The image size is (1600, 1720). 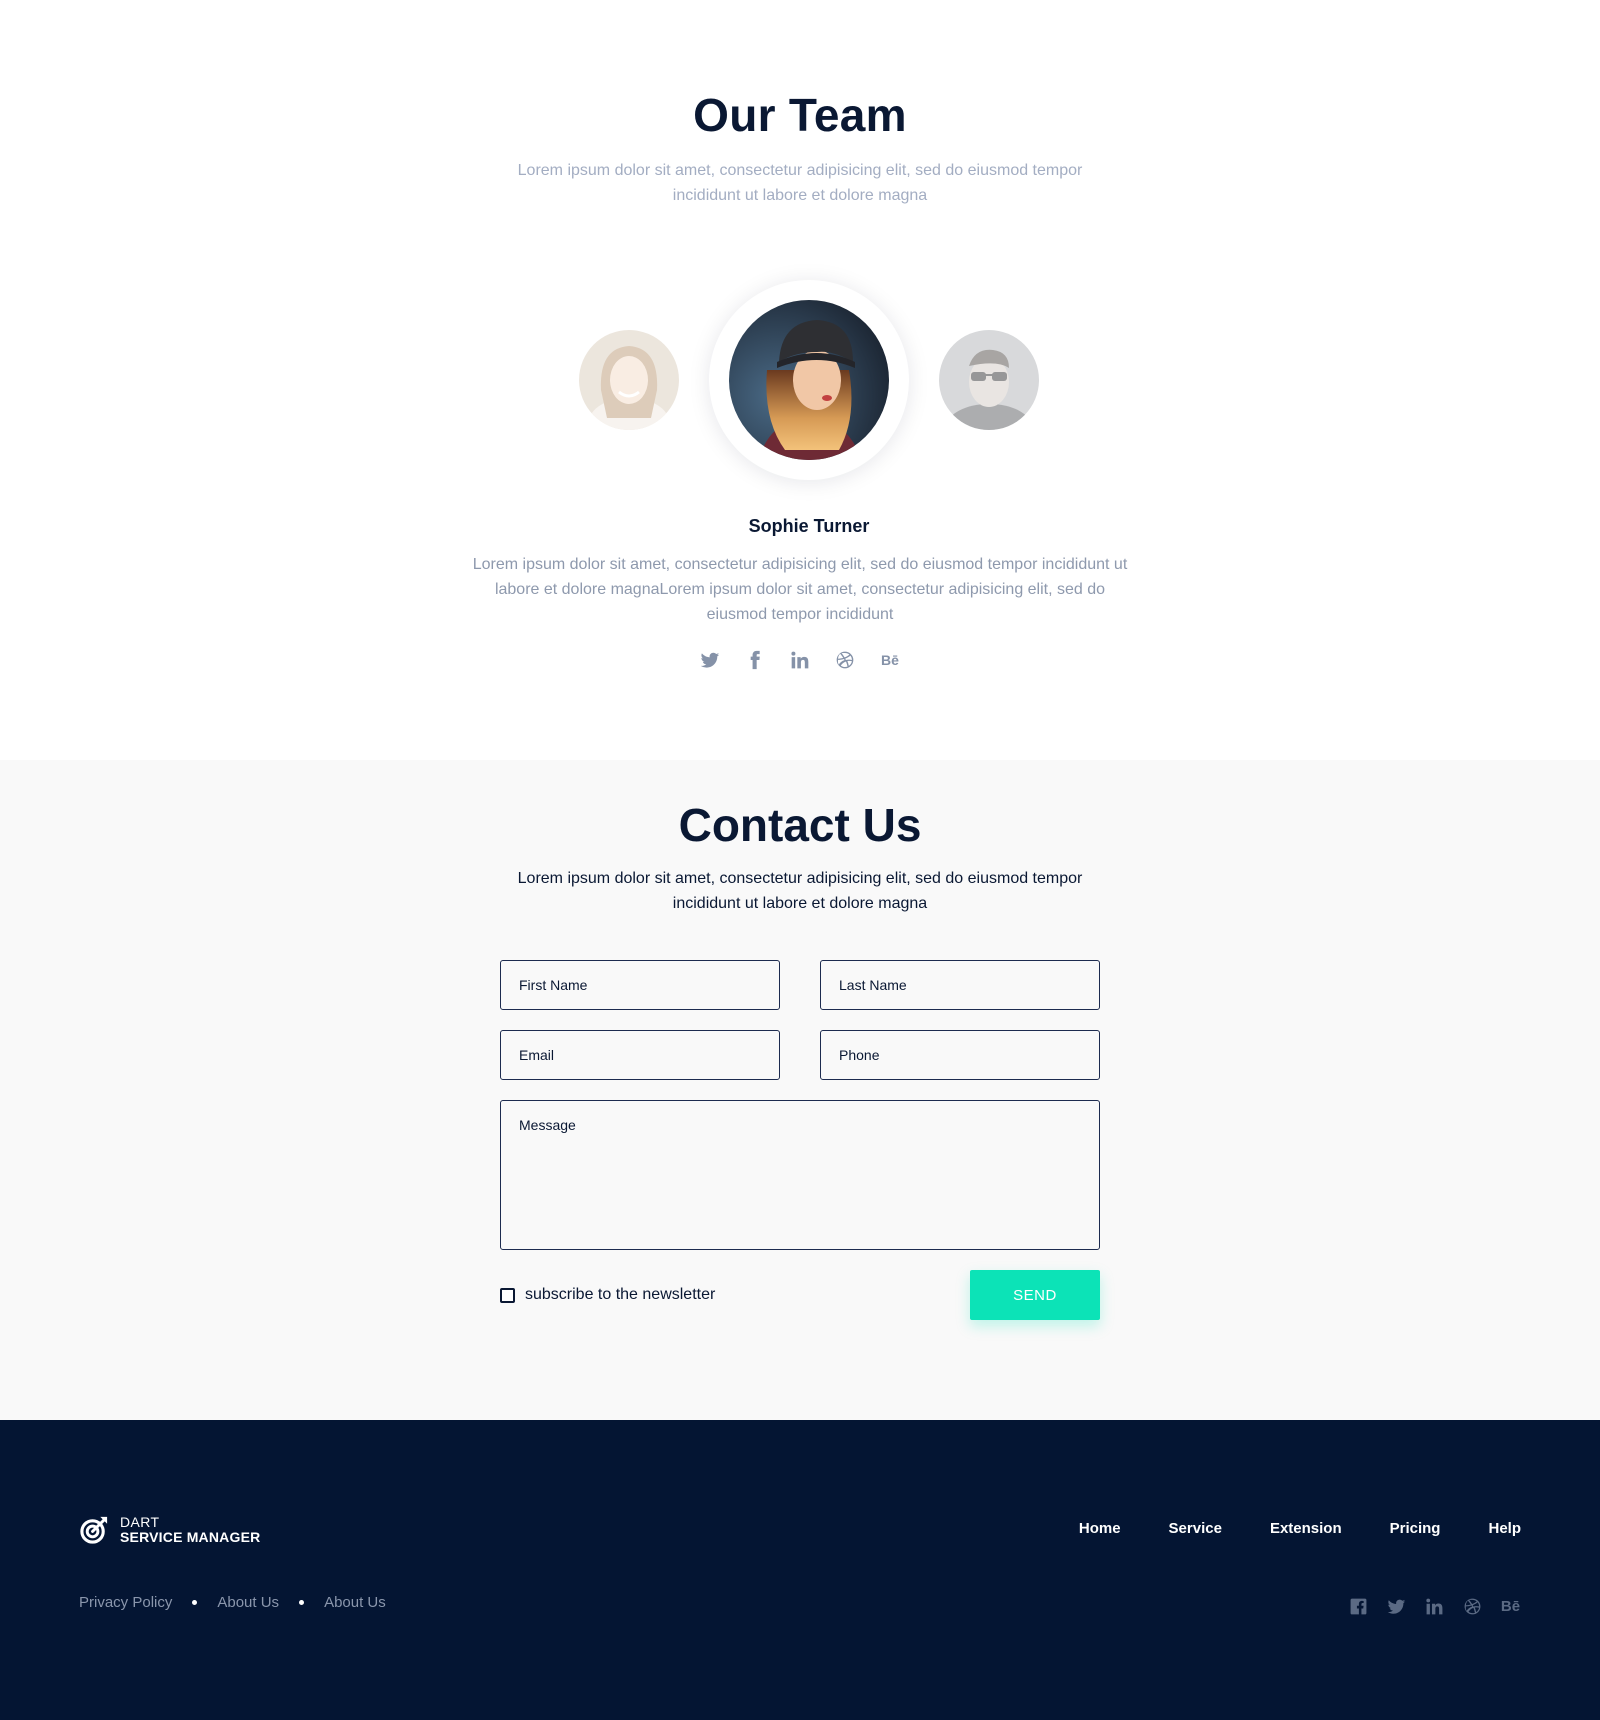 I want to click on footer-nav: Home Service Extension Pricing Help, so click(x=1300, y=1528).